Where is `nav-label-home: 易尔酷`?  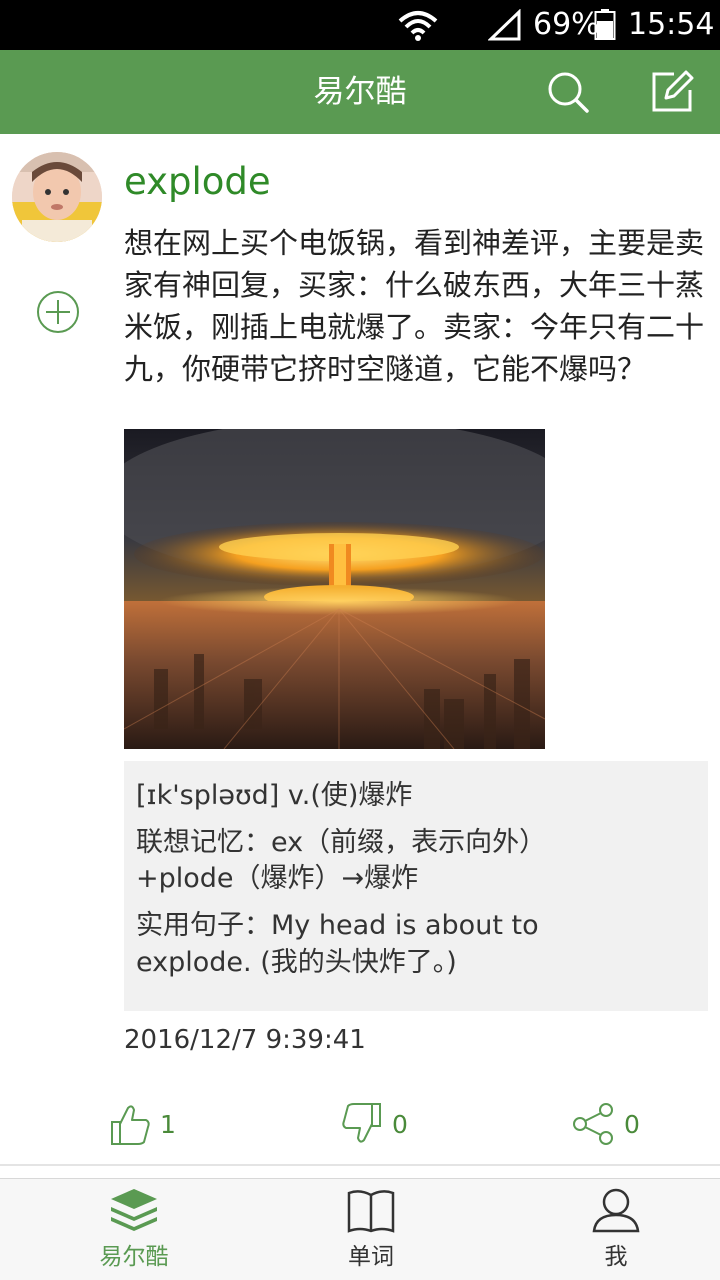
nav-label-home: 易尔酷 is located at coordinates (134, 1257).